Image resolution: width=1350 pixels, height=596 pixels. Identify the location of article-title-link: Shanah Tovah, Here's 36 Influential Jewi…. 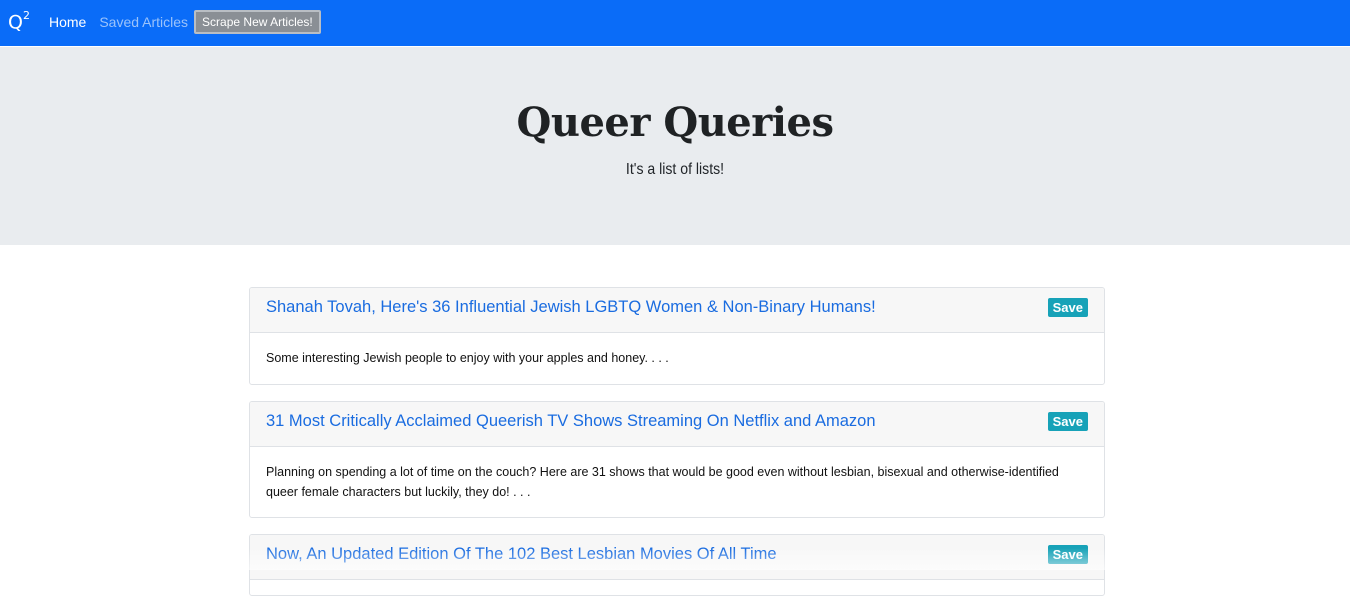
(571, 307).